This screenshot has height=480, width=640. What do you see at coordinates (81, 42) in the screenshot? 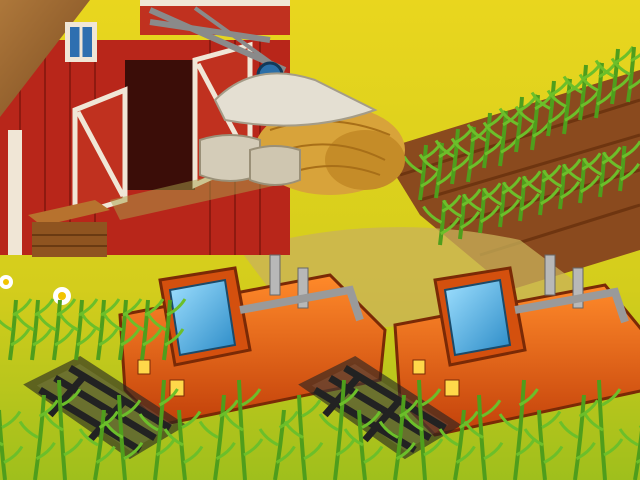
I see `barn-window` at bounding box center [81, 42].